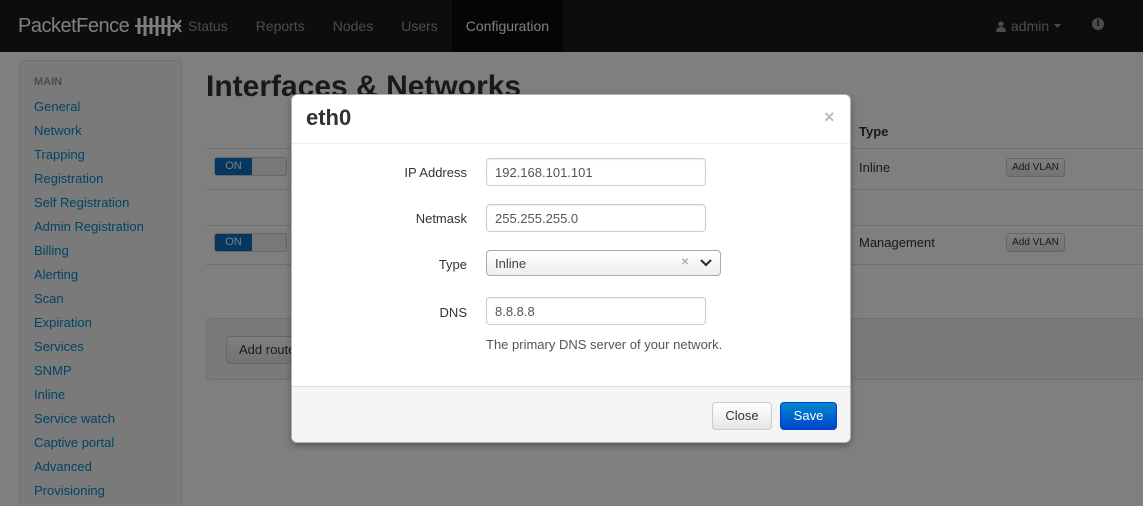 This screenshot has height=506, width=1143. Describe the element at coordinates (435, 172) in the screenshot. I see `ip-address-label: IP Address` at that location.